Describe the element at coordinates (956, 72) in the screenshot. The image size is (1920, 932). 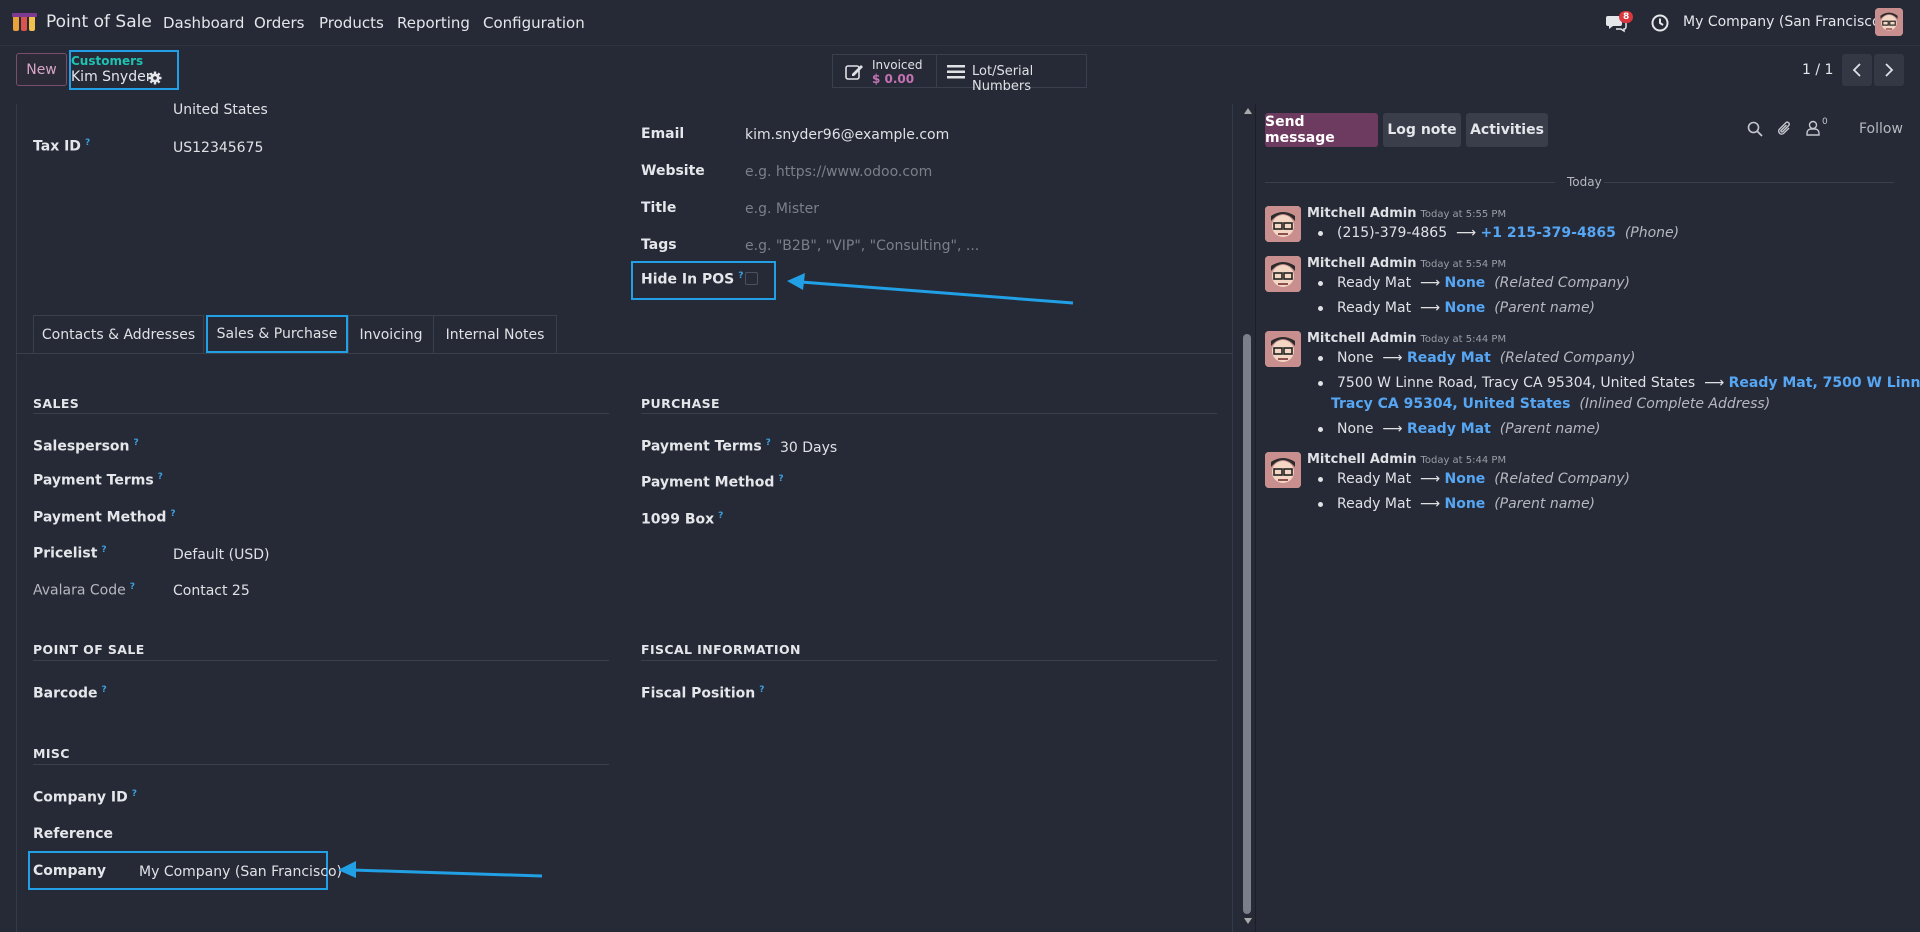
I see `list-icon` at that location.